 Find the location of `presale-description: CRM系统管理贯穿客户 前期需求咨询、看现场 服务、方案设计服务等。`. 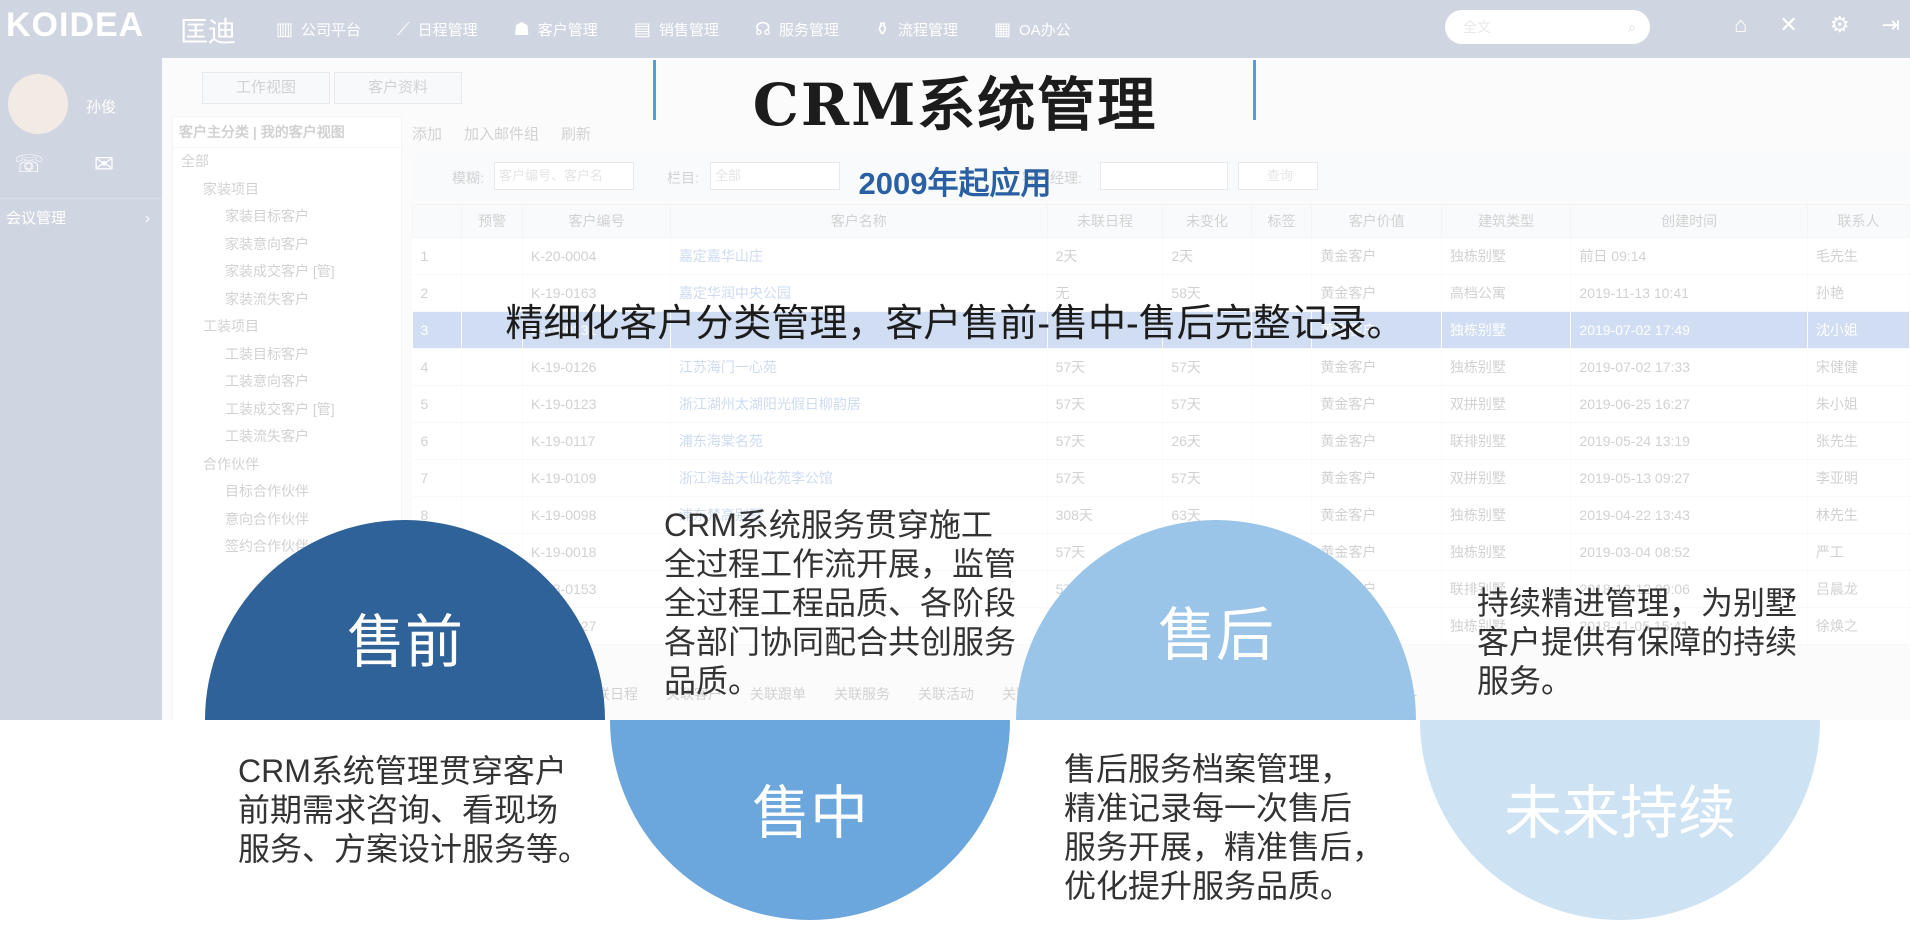

presale-description: CRM系统管理贯穿客户 前期需求咨询、看现场 服务、方案设计服务等。 is located at coordinates (414, 810).